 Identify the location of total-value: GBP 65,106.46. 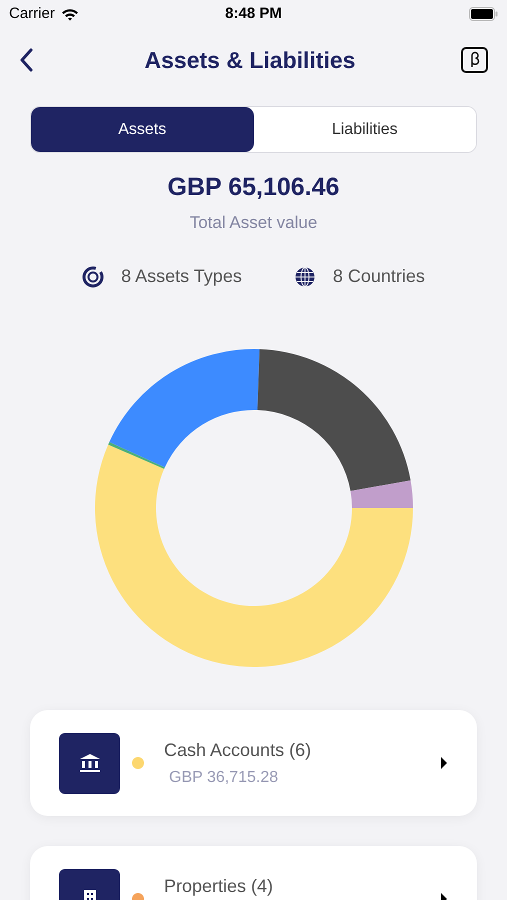
(254, 187).